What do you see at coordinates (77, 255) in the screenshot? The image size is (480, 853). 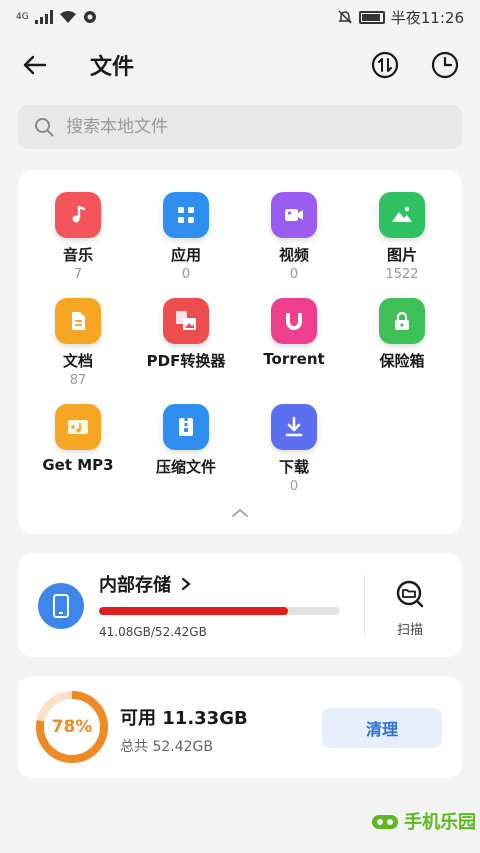 I see `category-label: 音乐` at bounding box center [77, 255].